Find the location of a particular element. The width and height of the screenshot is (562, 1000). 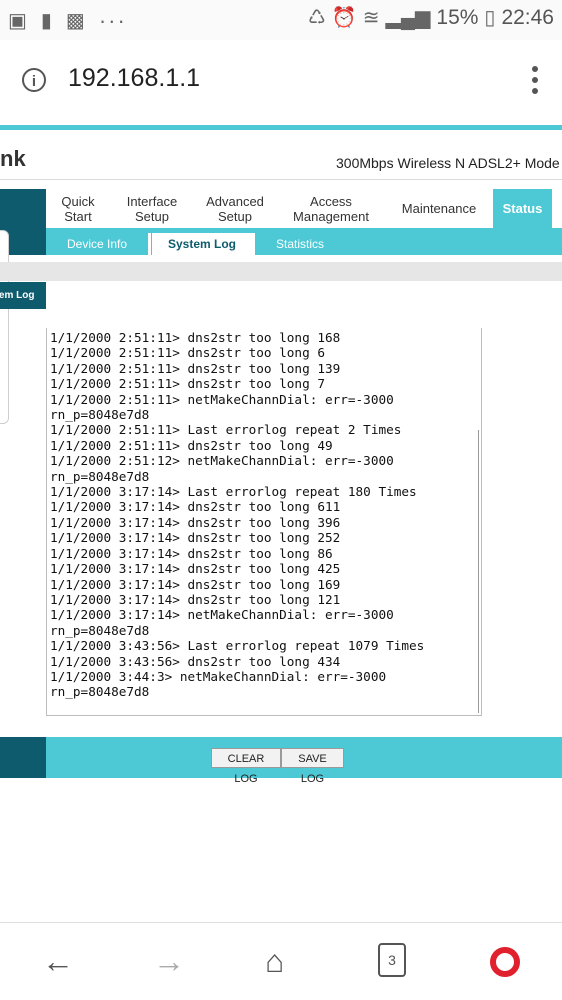

status-bar: ▣ ▮ ▩ ··· ♺ ⏰ ≊ ▂▄▆ 15% ▯ 22:46 is located at coordinates (281, 20).